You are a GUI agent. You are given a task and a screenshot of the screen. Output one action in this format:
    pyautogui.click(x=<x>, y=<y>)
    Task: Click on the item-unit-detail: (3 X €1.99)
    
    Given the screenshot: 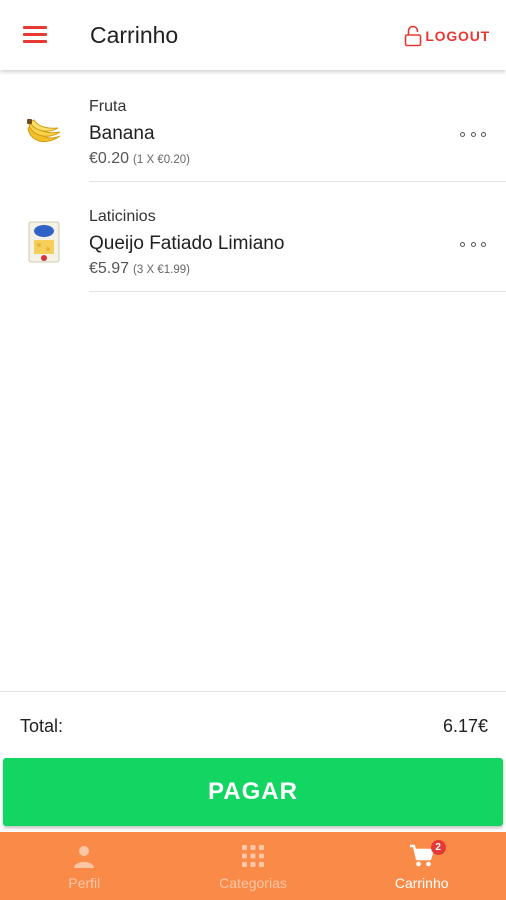 What is the action you would take?
    pyautogui.click(x=161, y=270)
    